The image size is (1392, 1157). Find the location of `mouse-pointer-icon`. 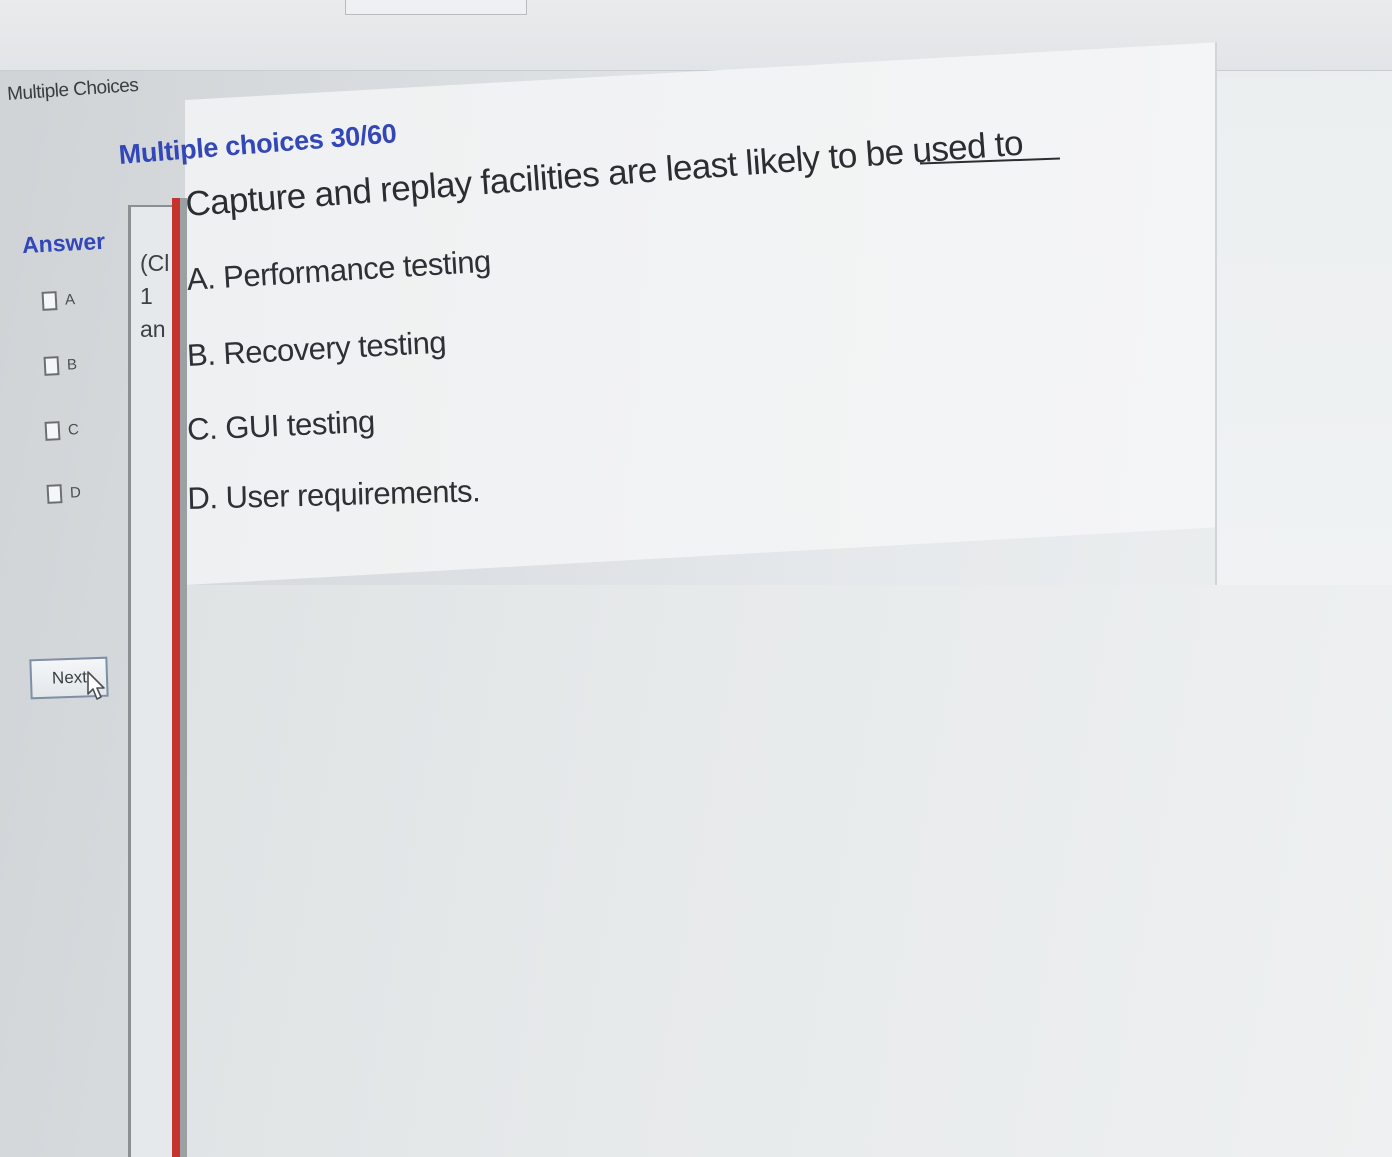

mouse-pointer-icon is located at coordinates (96, 685).